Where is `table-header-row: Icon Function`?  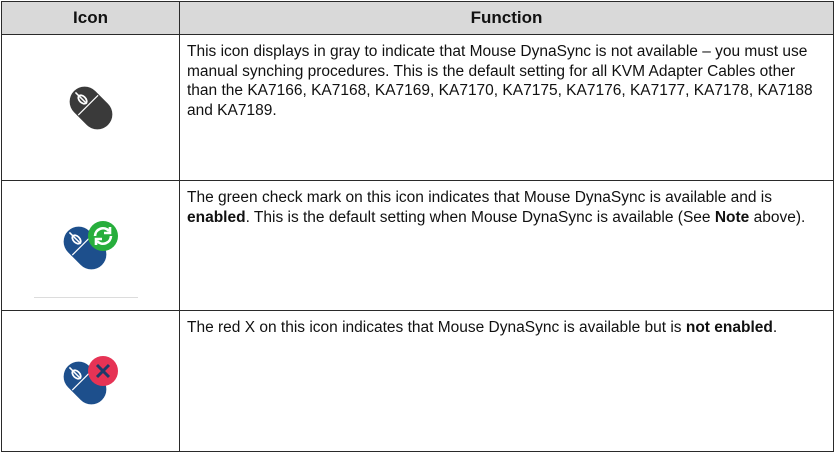
table-header-row: Icon Function is located at coordinates (417, 18).